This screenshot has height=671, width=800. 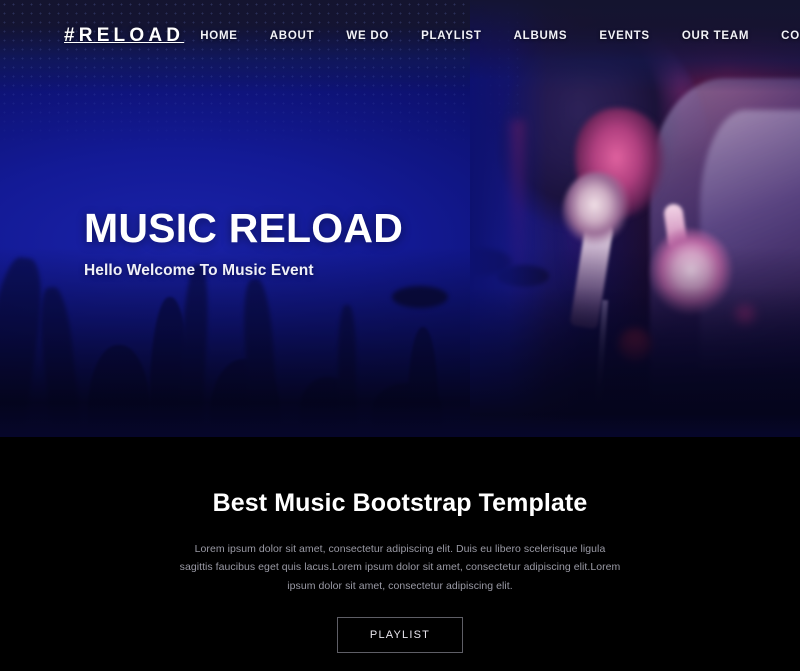 What do you see at coordinates (782, 36) in the screenshot?
I see `nav-item-contact: CONTACT` at bounding box center [782, 36].